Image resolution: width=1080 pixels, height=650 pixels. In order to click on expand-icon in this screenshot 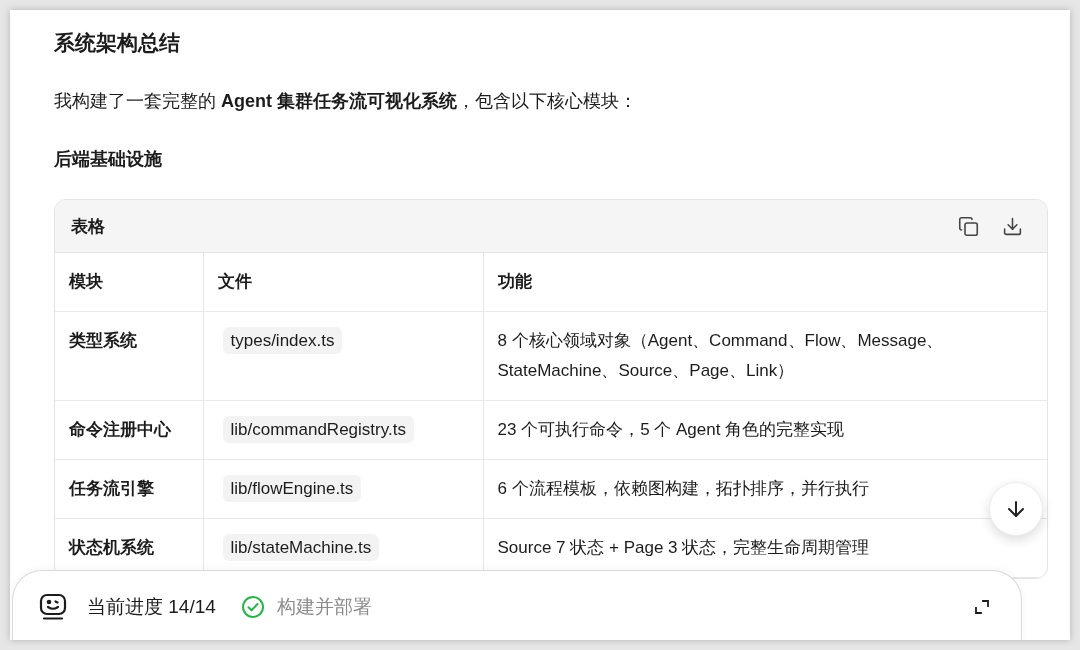, I will do `click(982, 606)`.